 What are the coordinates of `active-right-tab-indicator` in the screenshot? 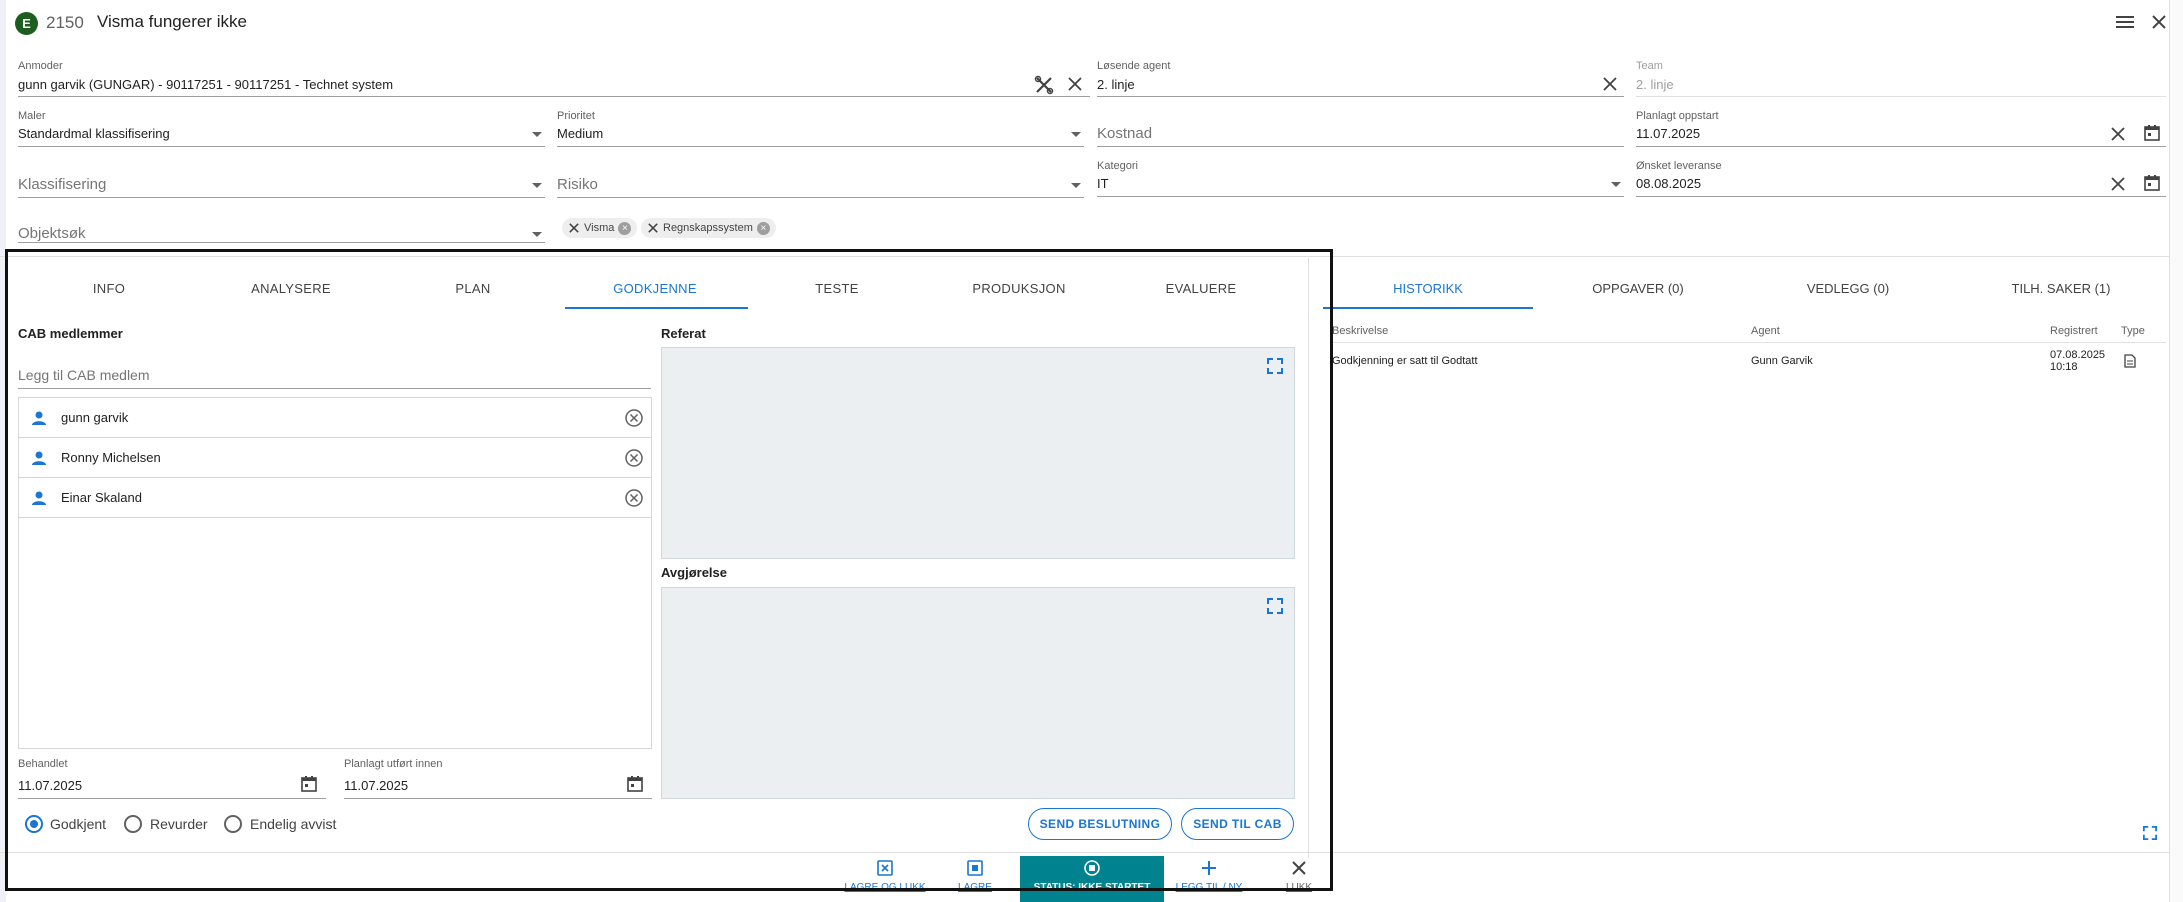 It's located at (1428, 308).